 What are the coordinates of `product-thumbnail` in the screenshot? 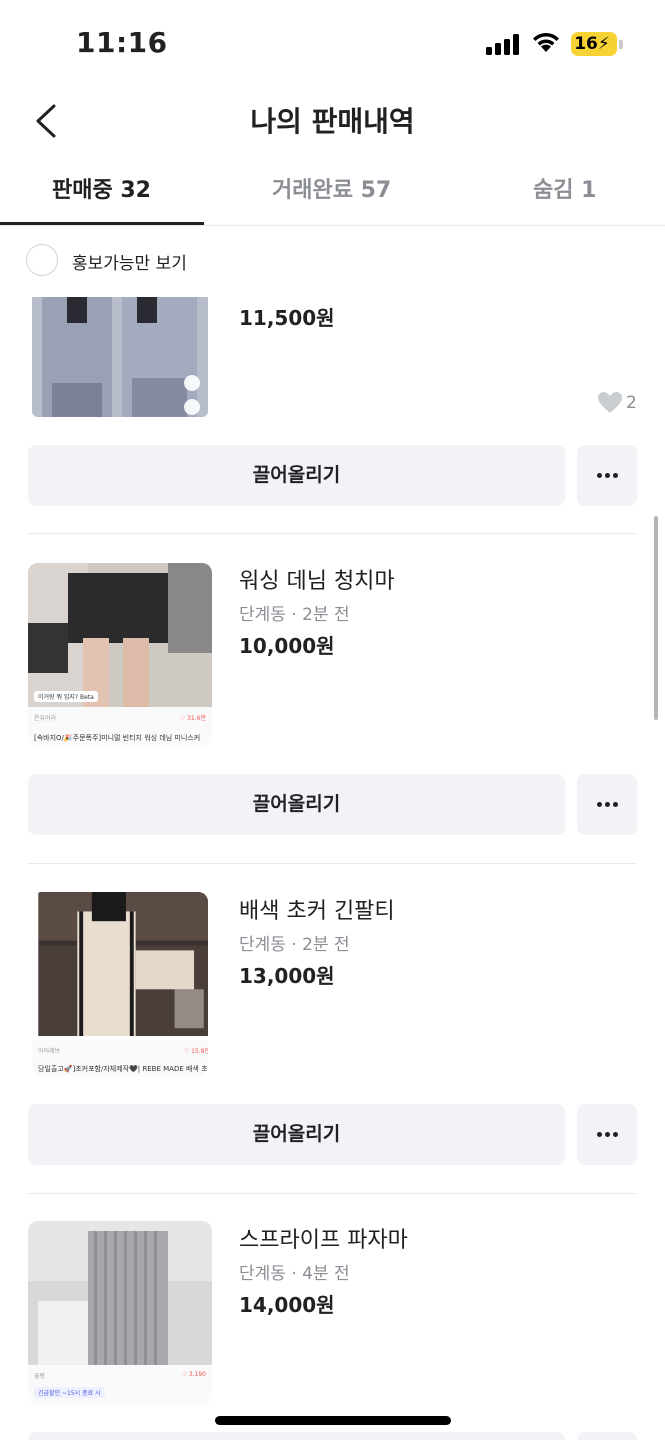 It's located at (120, 357).